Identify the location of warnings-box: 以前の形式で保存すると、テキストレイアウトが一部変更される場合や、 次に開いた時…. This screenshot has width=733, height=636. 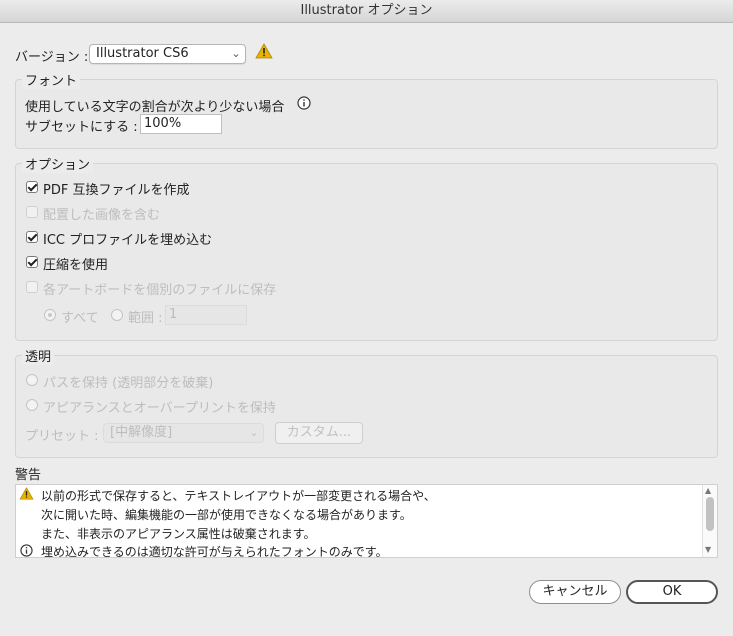
(366, 521).